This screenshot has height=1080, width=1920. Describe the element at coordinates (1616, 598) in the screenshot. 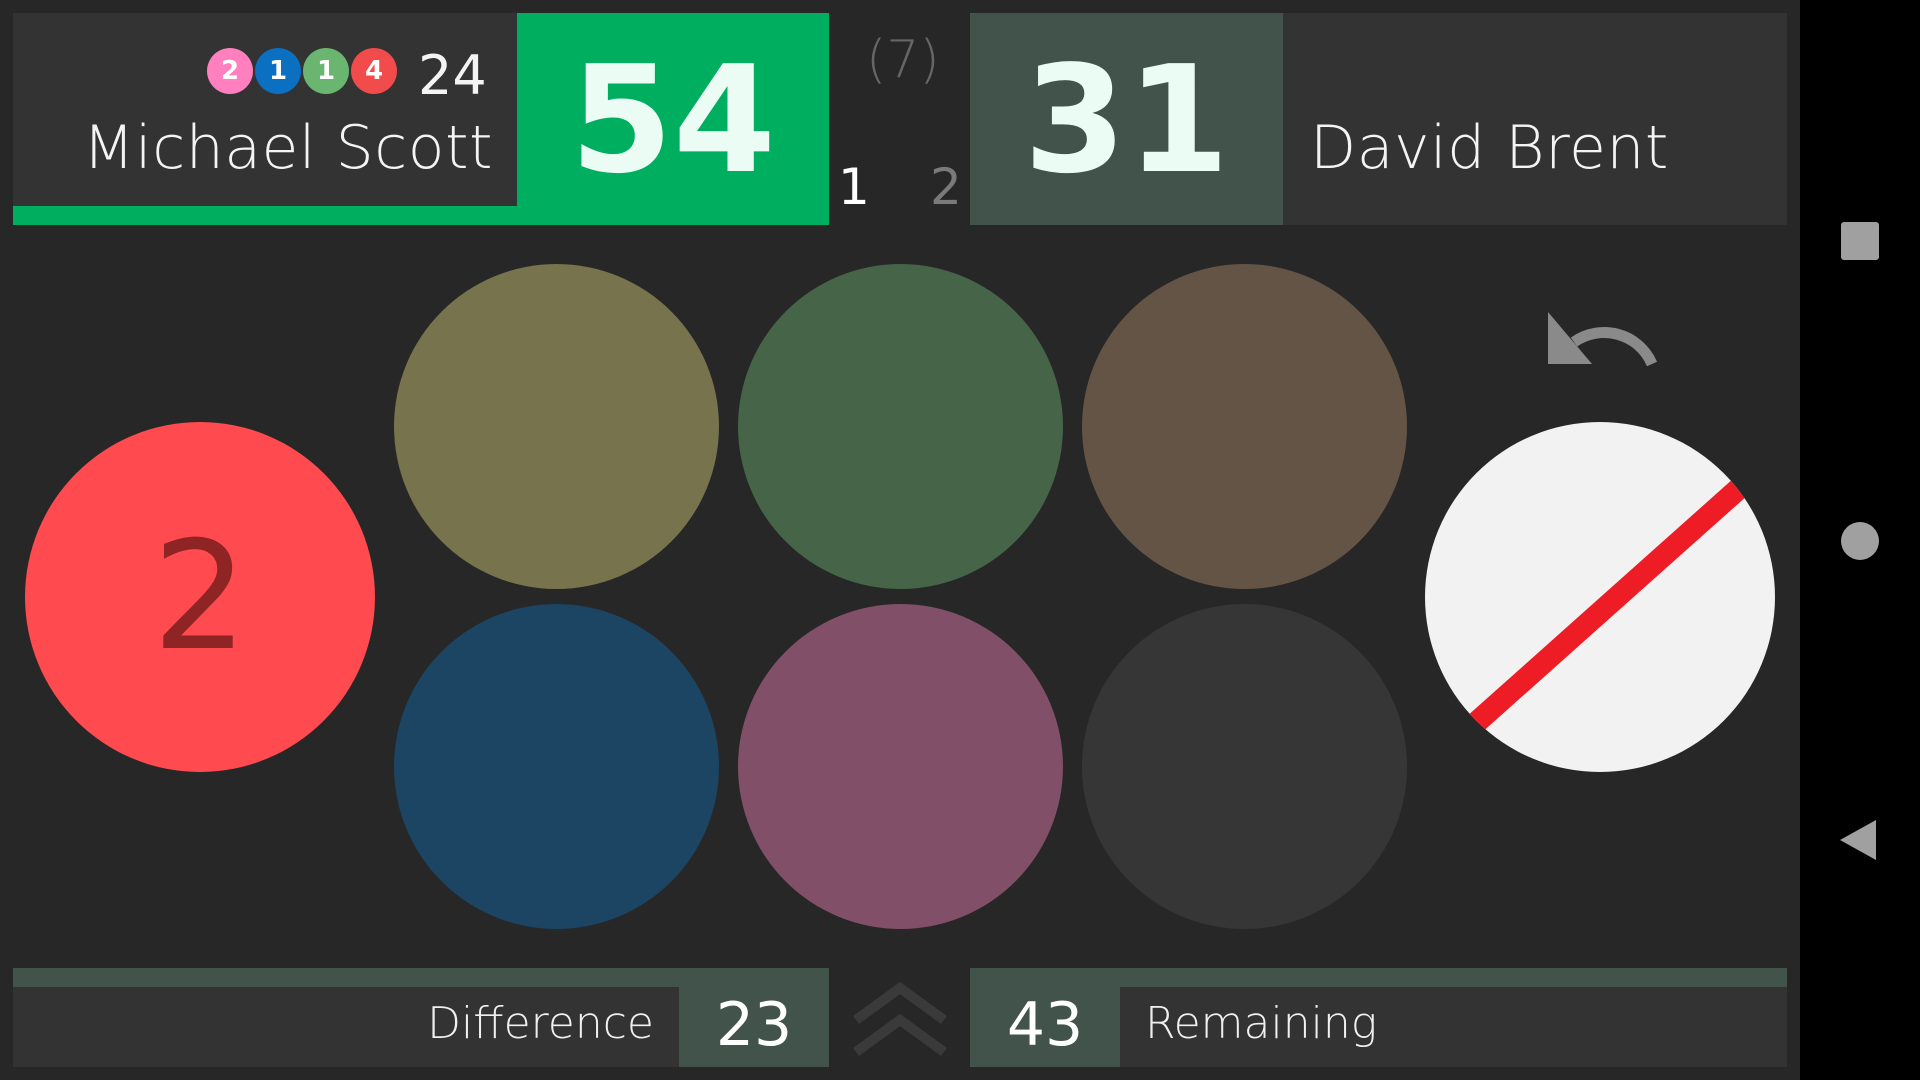

I see `foul-stripe-icon` at that location.